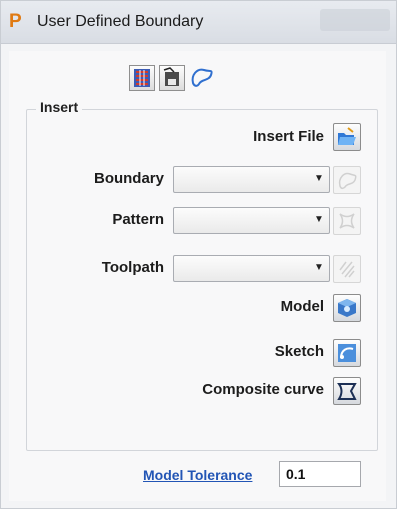 The image size is (397, 509). I want to click on app-icon: P, so click(15, 21).